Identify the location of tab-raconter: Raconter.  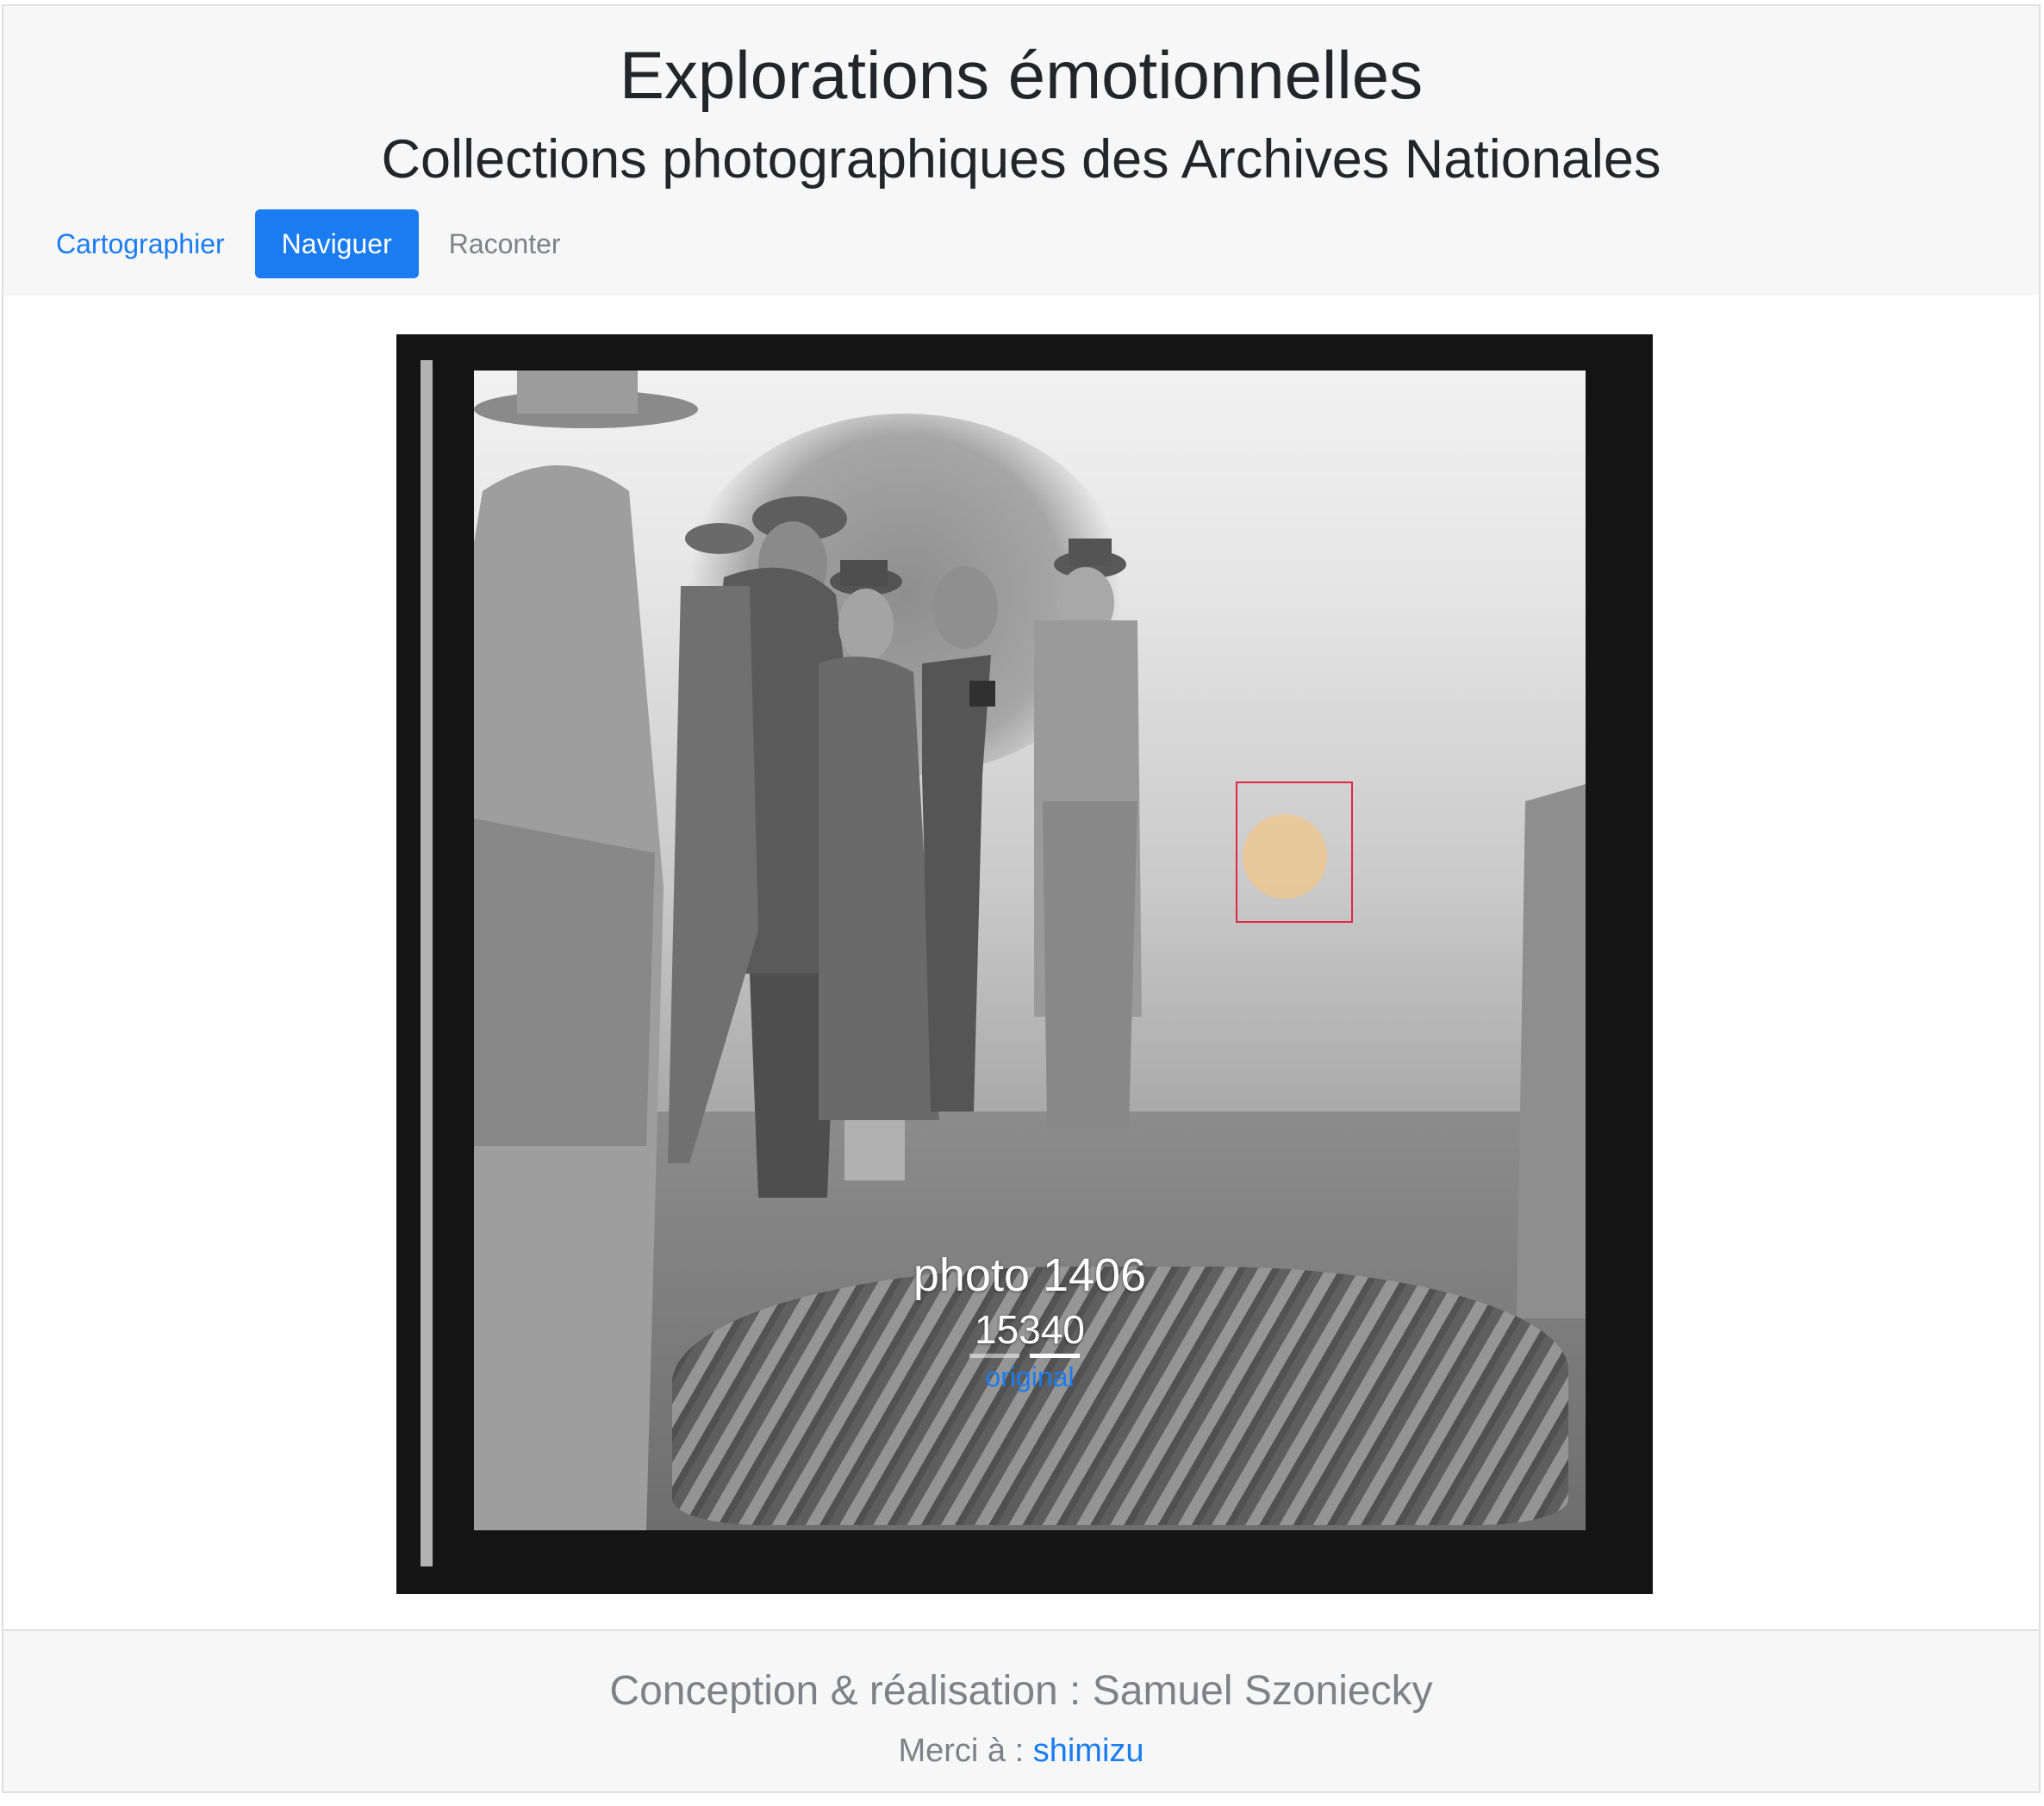
(505, 243).